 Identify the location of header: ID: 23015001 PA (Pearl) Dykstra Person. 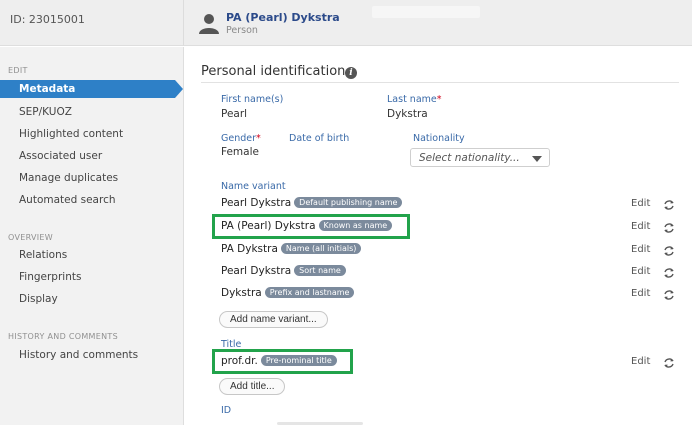
(346, 23).